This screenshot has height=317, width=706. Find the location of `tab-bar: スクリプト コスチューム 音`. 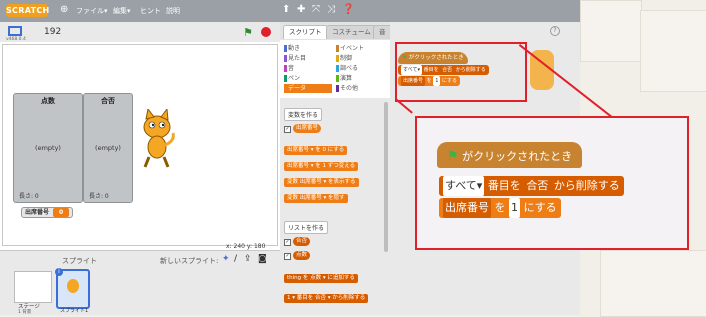

tab-bar: スクリプト コスチューム 音 is located at coordinates (336, 31).